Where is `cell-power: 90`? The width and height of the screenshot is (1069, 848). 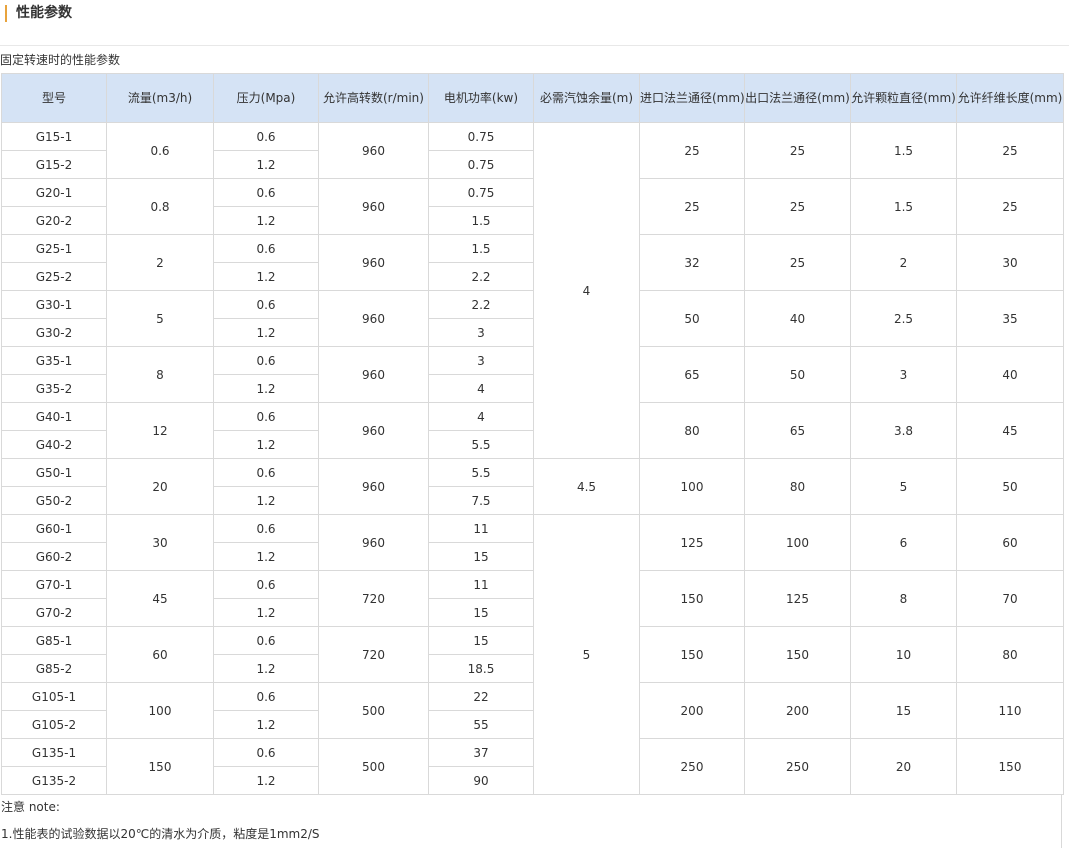
cell-power: 90 is located at coordinates (481, 780).